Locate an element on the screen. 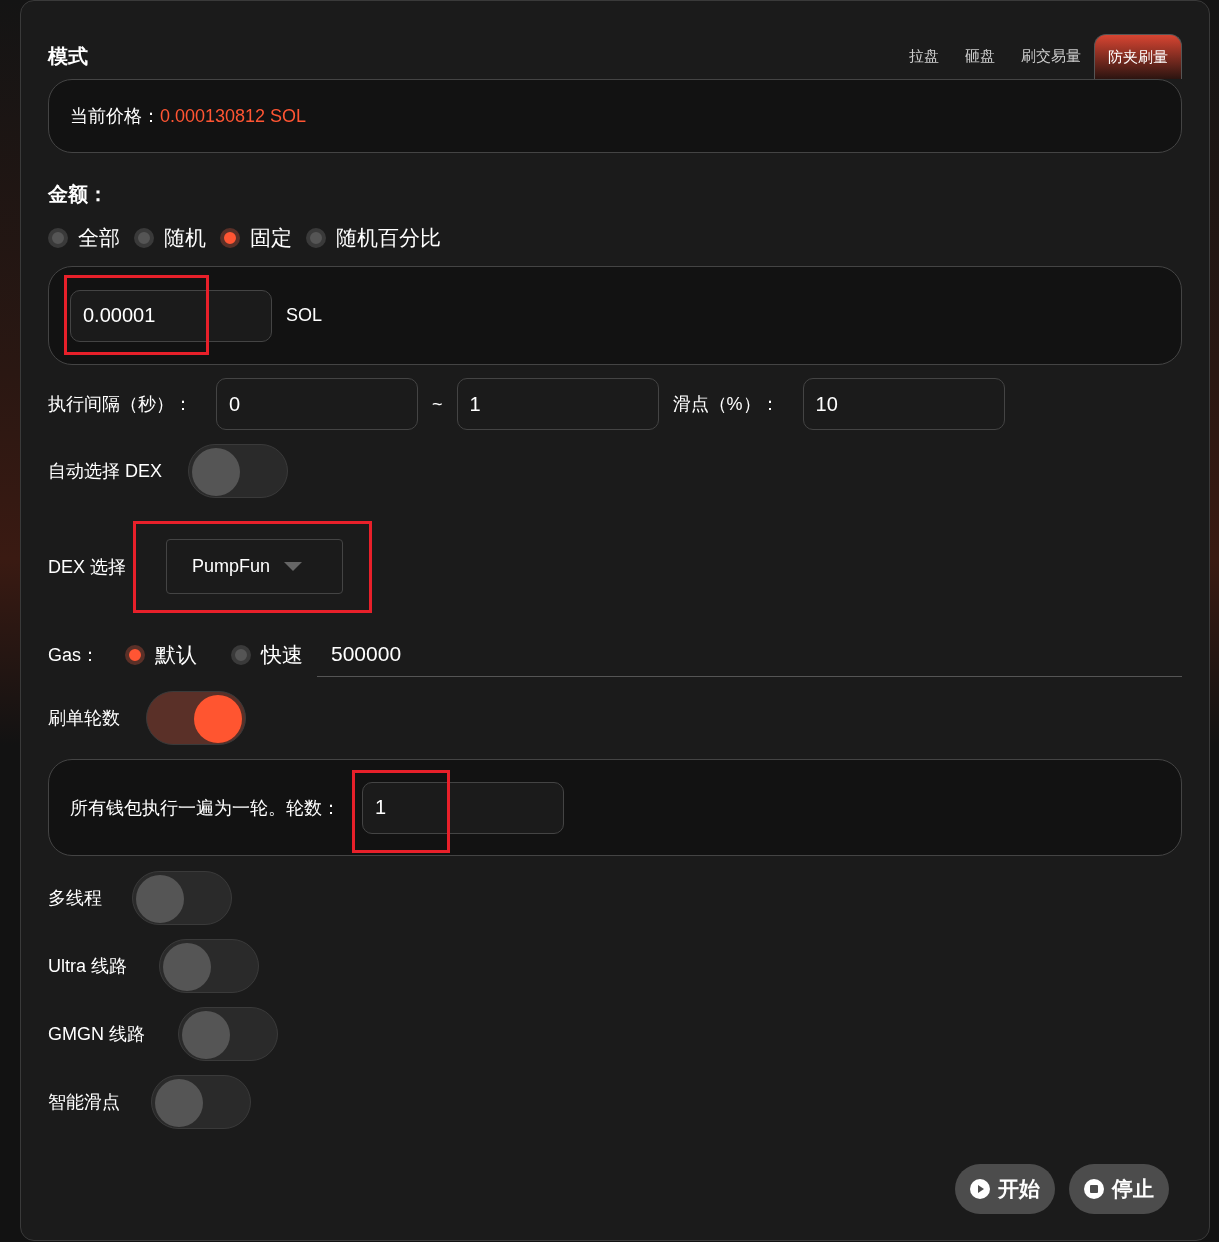 The height and width of the screenshot is (1242, 1219). radio-label: 快速 is located at coordinates (282, 654).